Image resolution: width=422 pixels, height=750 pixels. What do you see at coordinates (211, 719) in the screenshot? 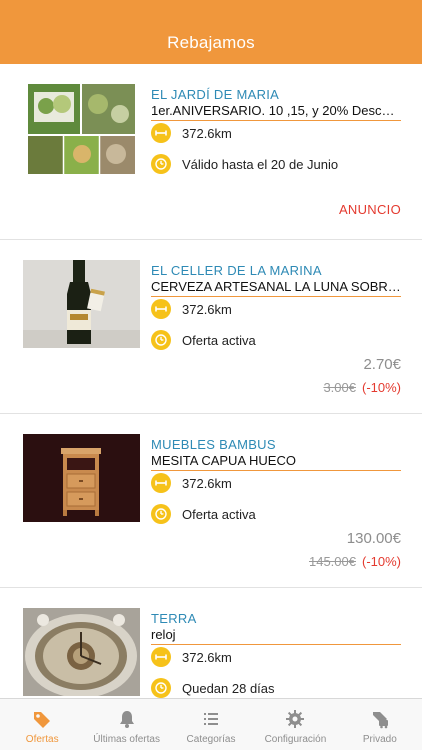
I see `list-icon` at bounding box center [211, 719].